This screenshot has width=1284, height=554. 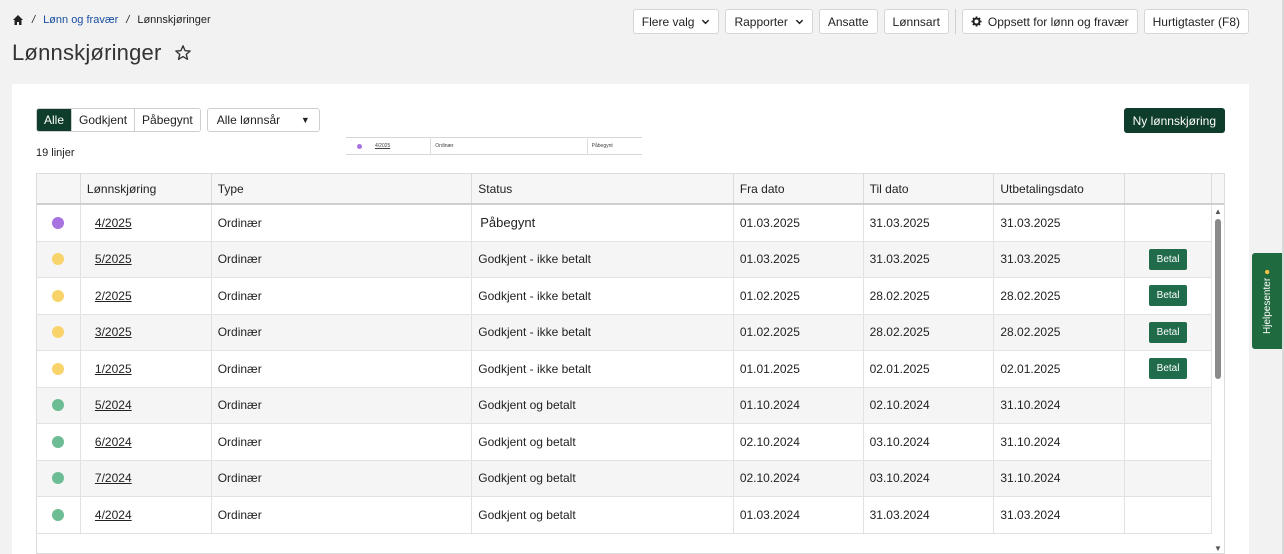 What do you see at coordinates (929, 223) in the screenshot?
I see `cell-til-dato: 31.03.2025` at bounding box center [929, 223].